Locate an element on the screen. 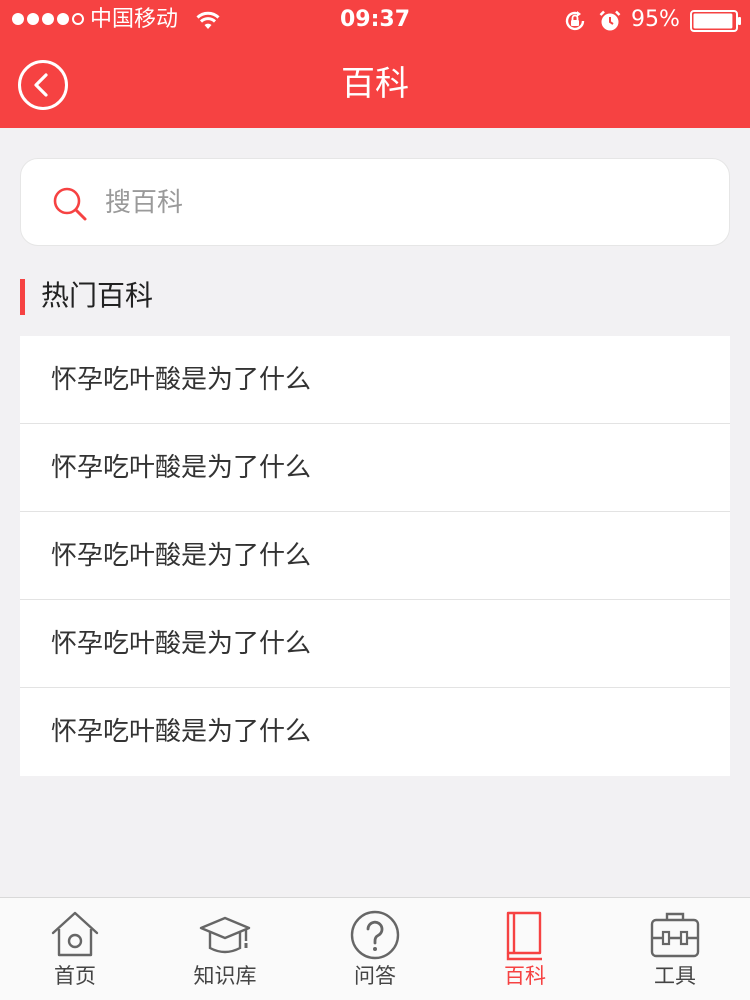  search-bar is located at coordinates (375, 202).